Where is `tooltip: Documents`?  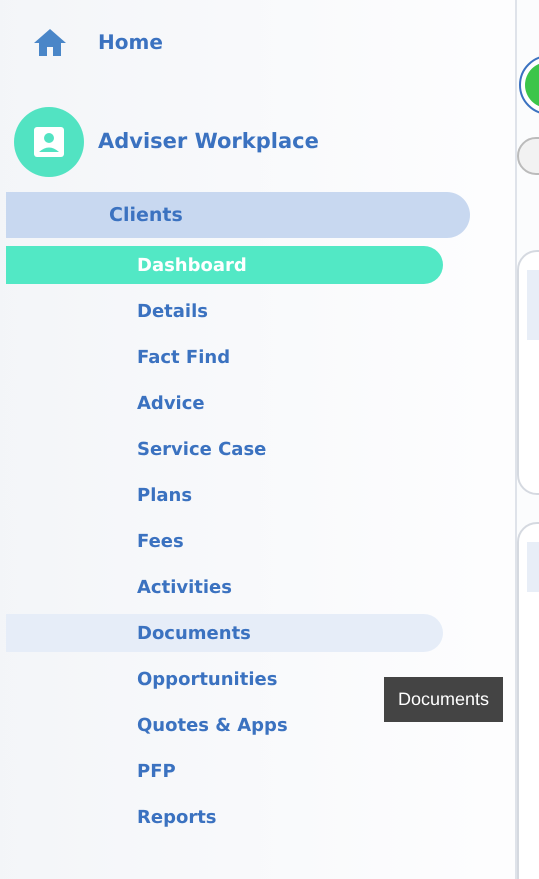
tooltip: Documents is located at coordinates (444, 699).